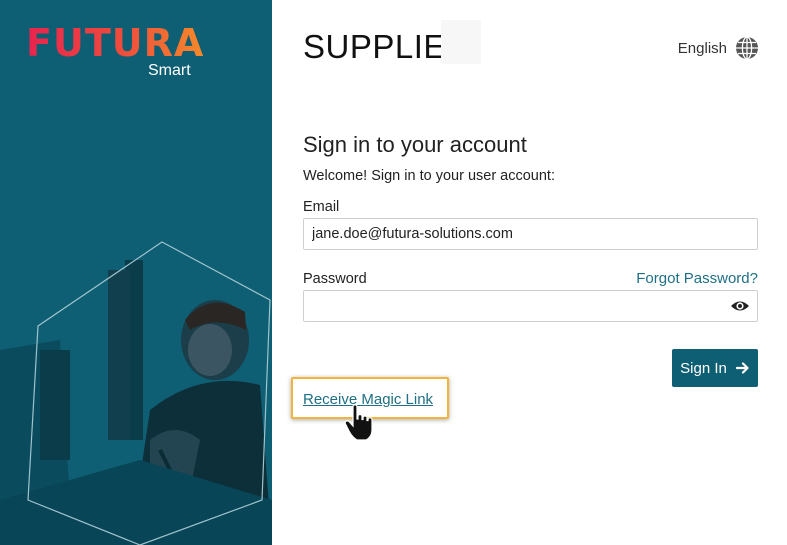 The width and height of the screenshot is (787, 545). I want to click on logo-wordmark: FUTURA, so click(115, 43).